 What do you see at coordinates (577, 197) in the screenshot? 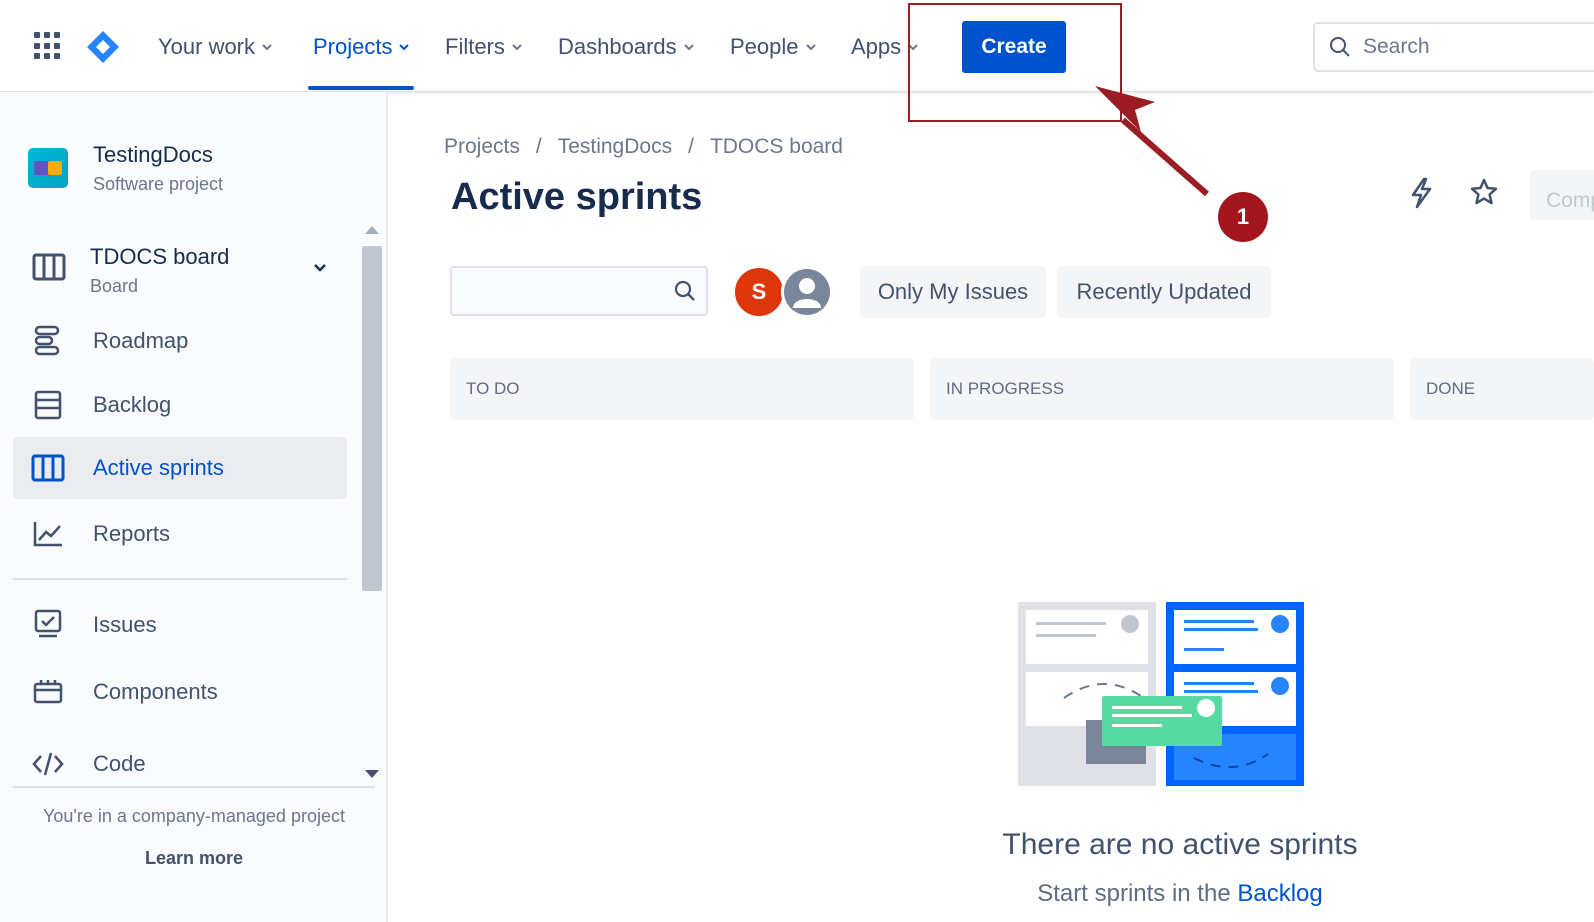
I see `page-title: Active sprints` at bounding box center [577, 197].